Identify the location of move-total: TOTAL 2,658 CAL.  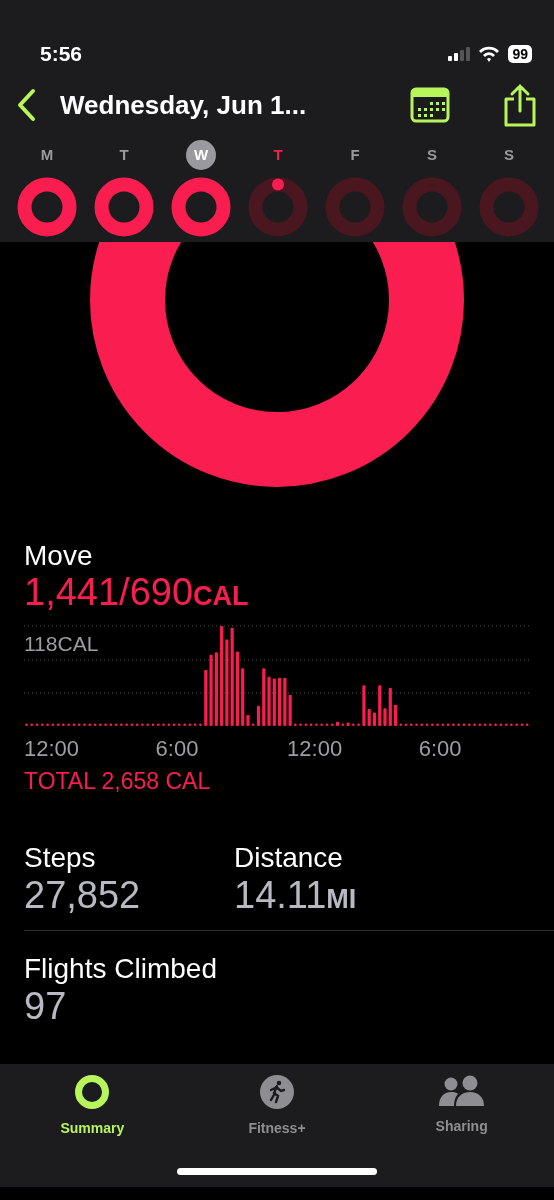
(118, 781).